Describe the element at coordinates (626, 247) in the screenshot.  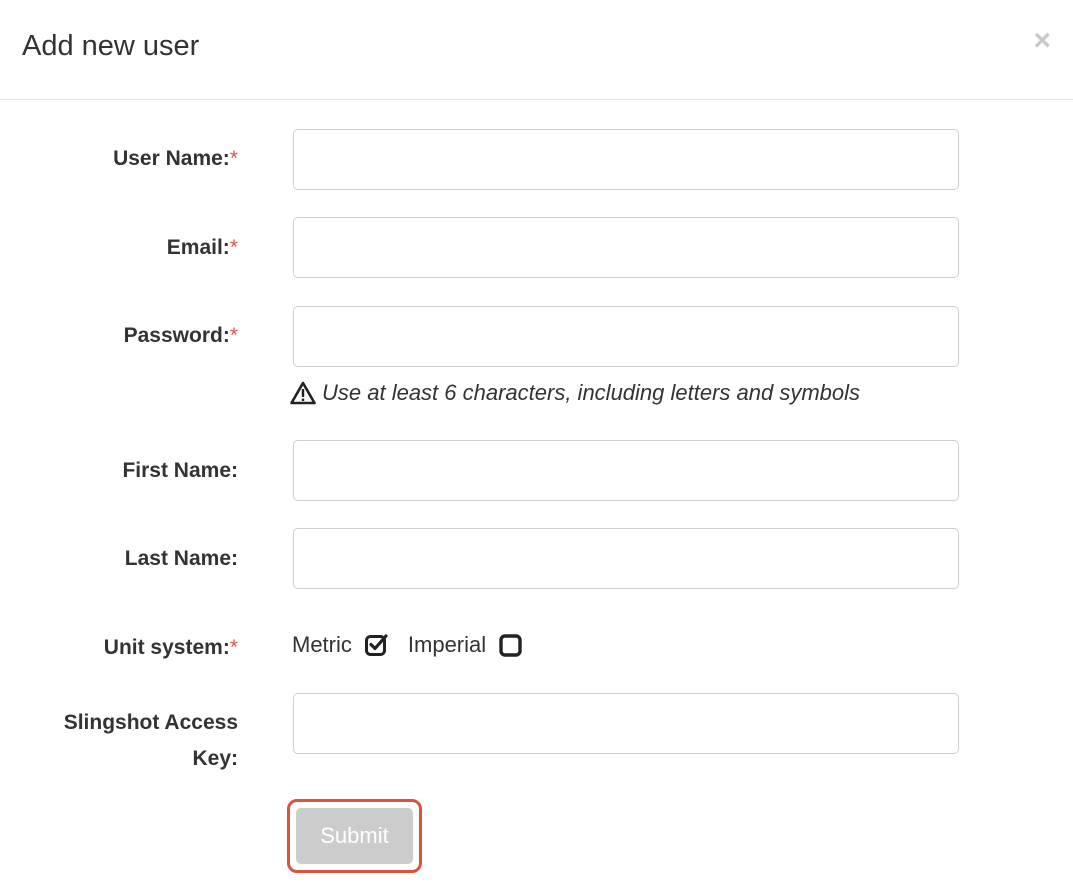
I see `email-input` at that location.